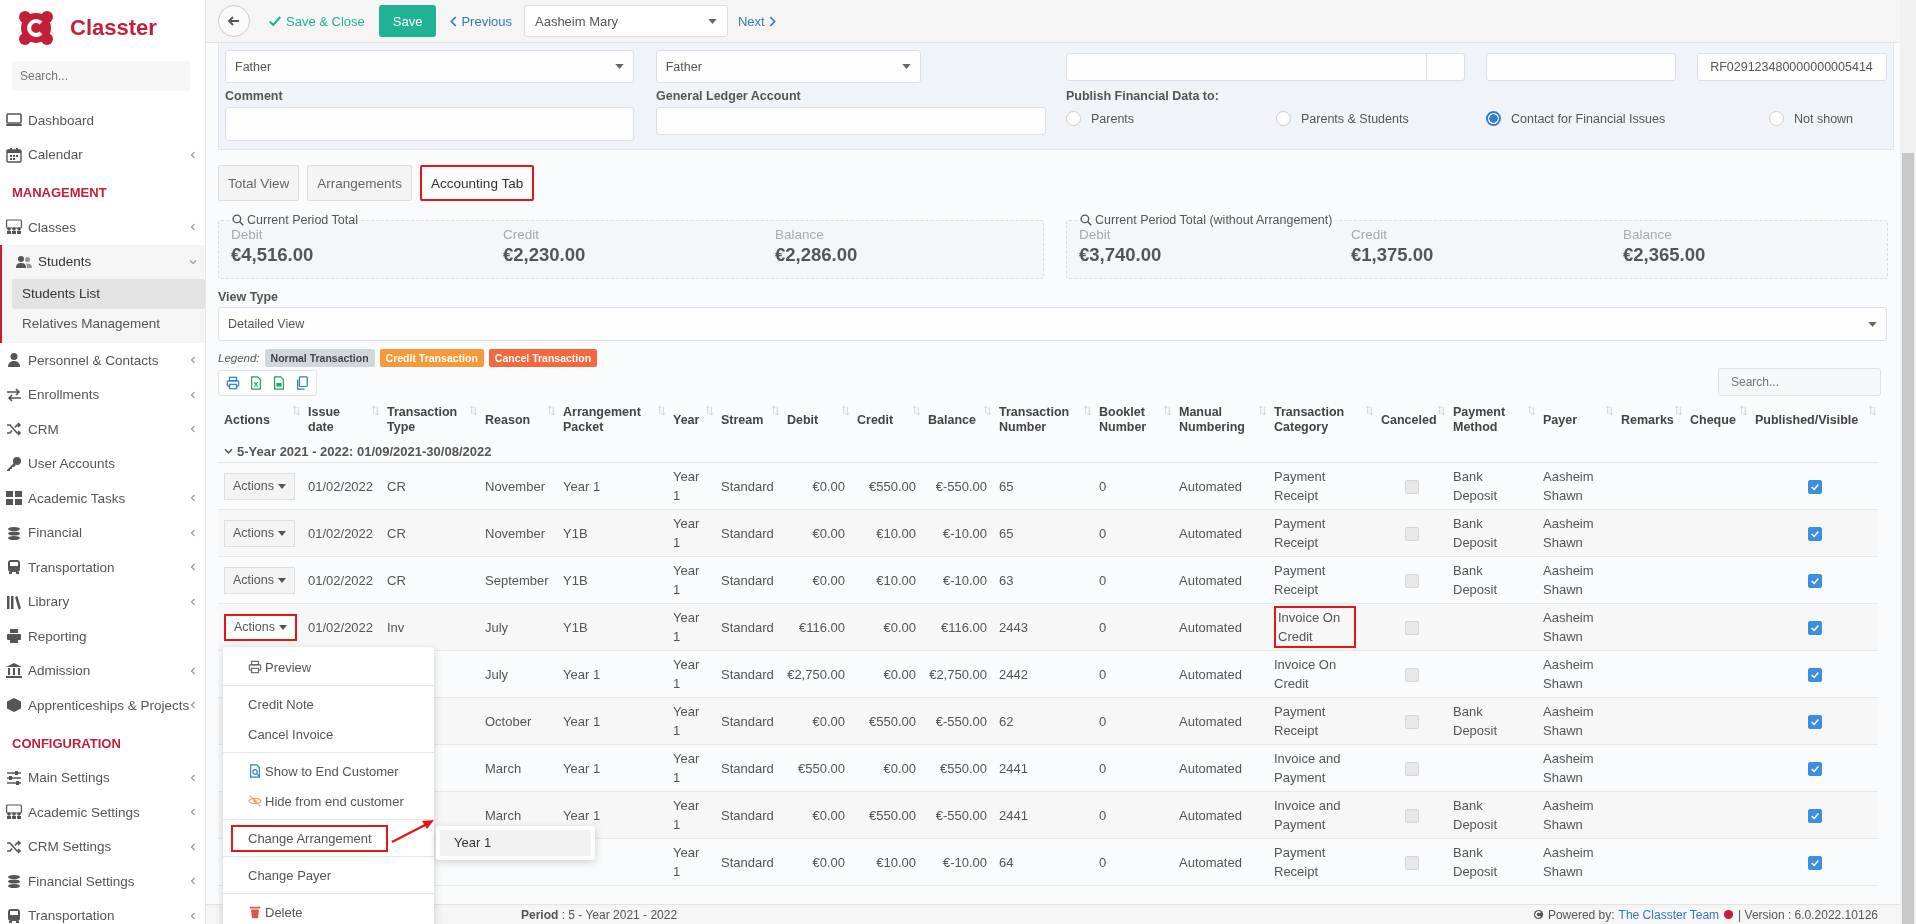 Image resolution: width=1916 pixels, height=924 pixels. I want to click on copy-icon, so click(302, 383).